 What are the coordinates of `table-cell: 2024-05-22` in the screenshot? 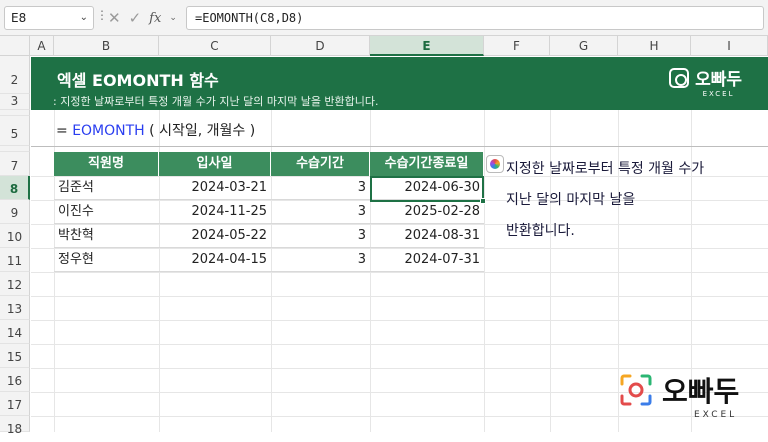 It's located at (215, 236).